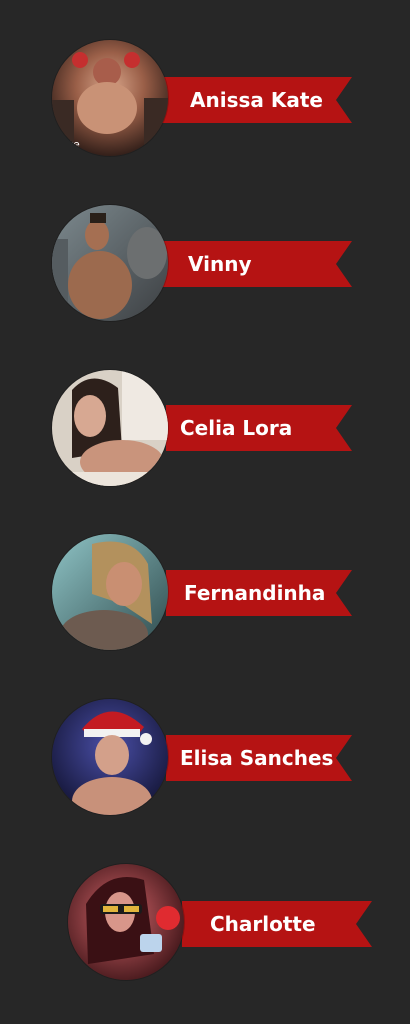 This screenshot has width=410, height=1024. I want to click on performer-entry-elisa-sanches: Elisa Sanches, so click(205, 759).